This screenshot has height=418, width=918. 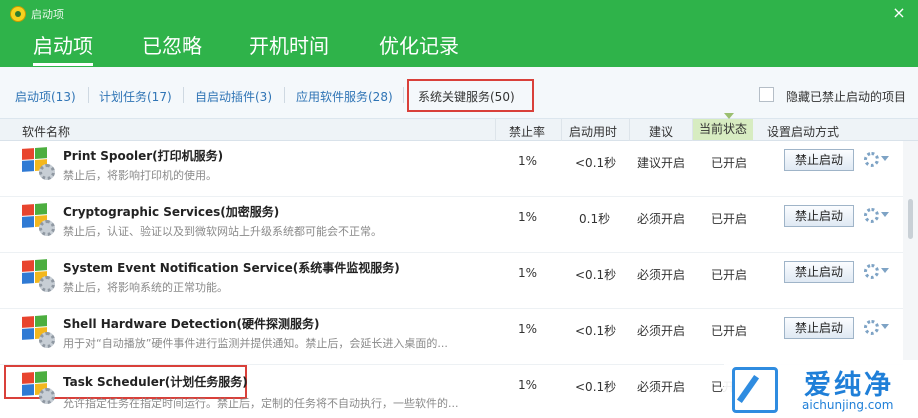 I want to click on tab-ignored: 已忽略, so click(x=172, y=44).